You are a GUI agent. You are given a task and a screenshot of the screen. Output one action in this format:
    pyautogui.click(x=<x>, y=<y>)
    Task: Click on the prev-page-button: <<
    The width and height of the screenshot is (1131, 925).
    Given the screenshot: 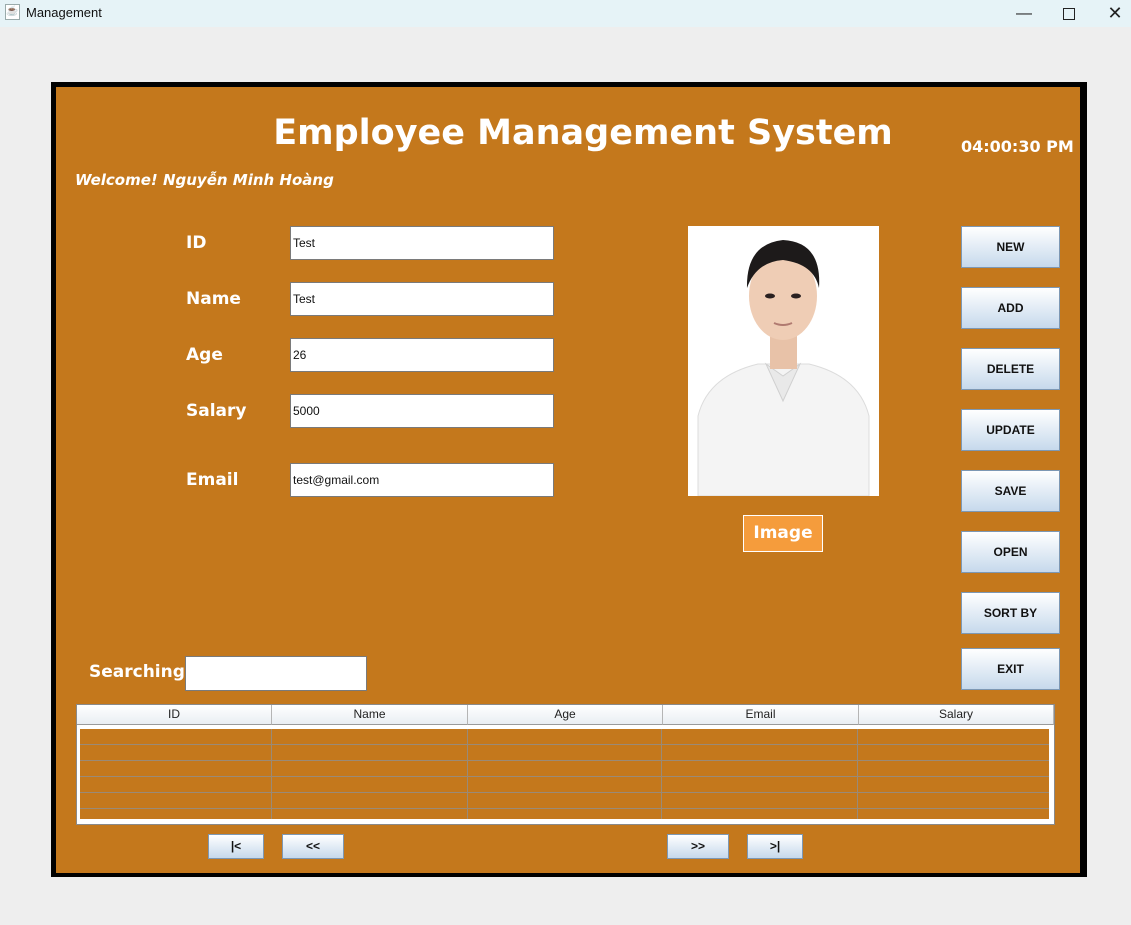 What is the action you would take?
    pyautogui.click(x=313, y=846)
    